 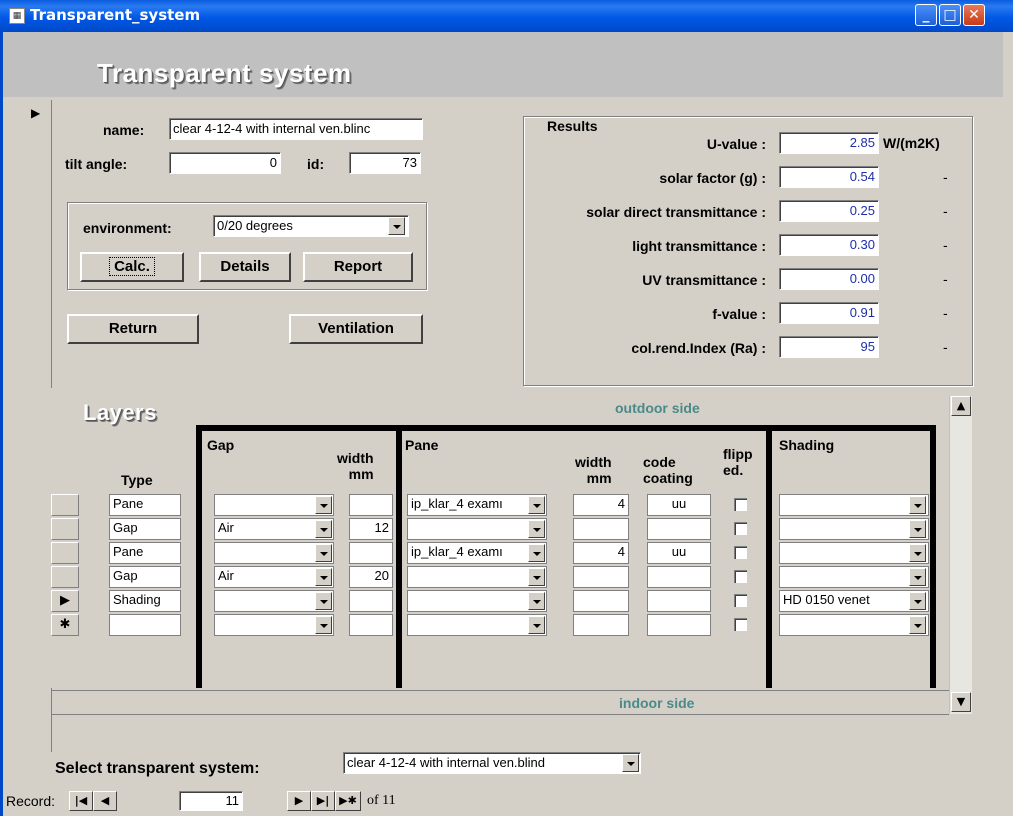 What do you see at coordinates (145, 625) in the screenshot?
I see `type-cell` at bounding box center [145, 625].